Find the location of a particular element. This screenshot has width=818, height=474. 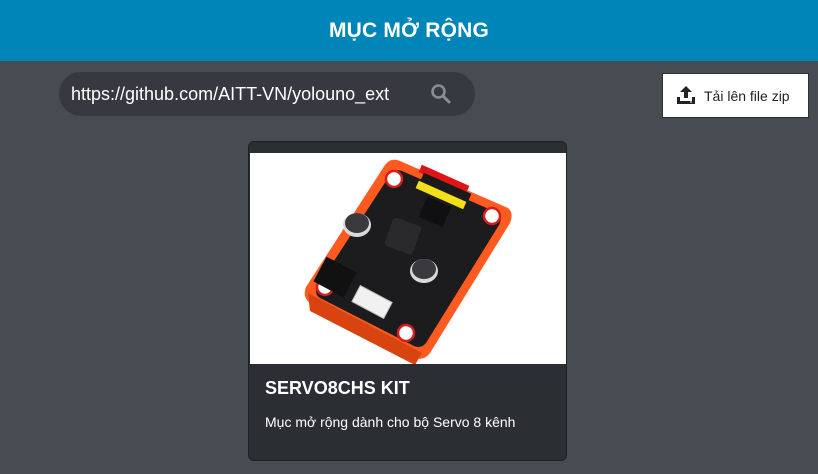

header-bar: MỤC MỞ RỘNG is located at coordinates (409, 30).